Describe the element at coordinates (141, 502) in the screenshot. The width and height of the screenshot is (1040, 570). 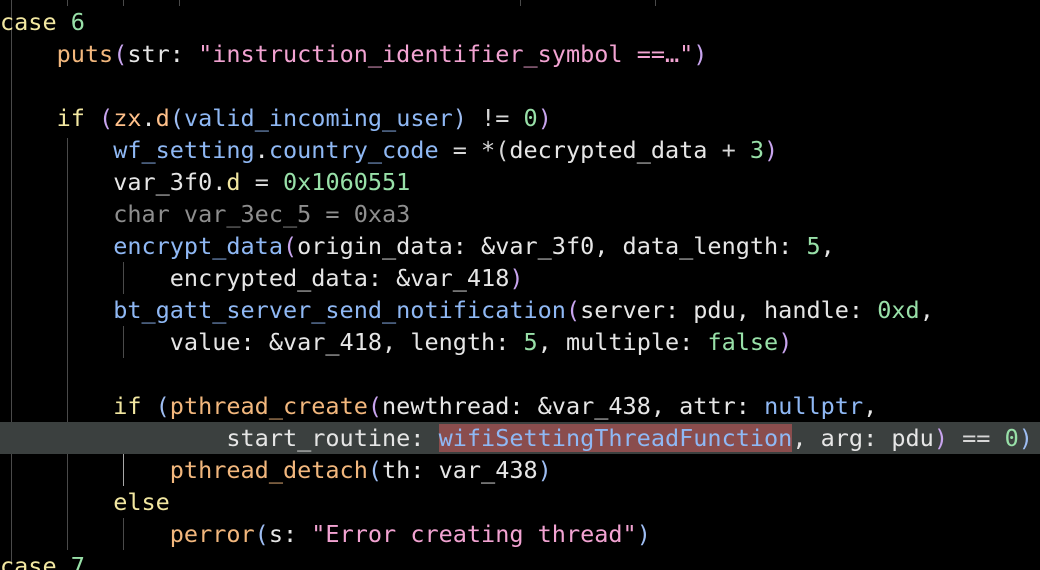
I see `keyword-token: else` at that location.